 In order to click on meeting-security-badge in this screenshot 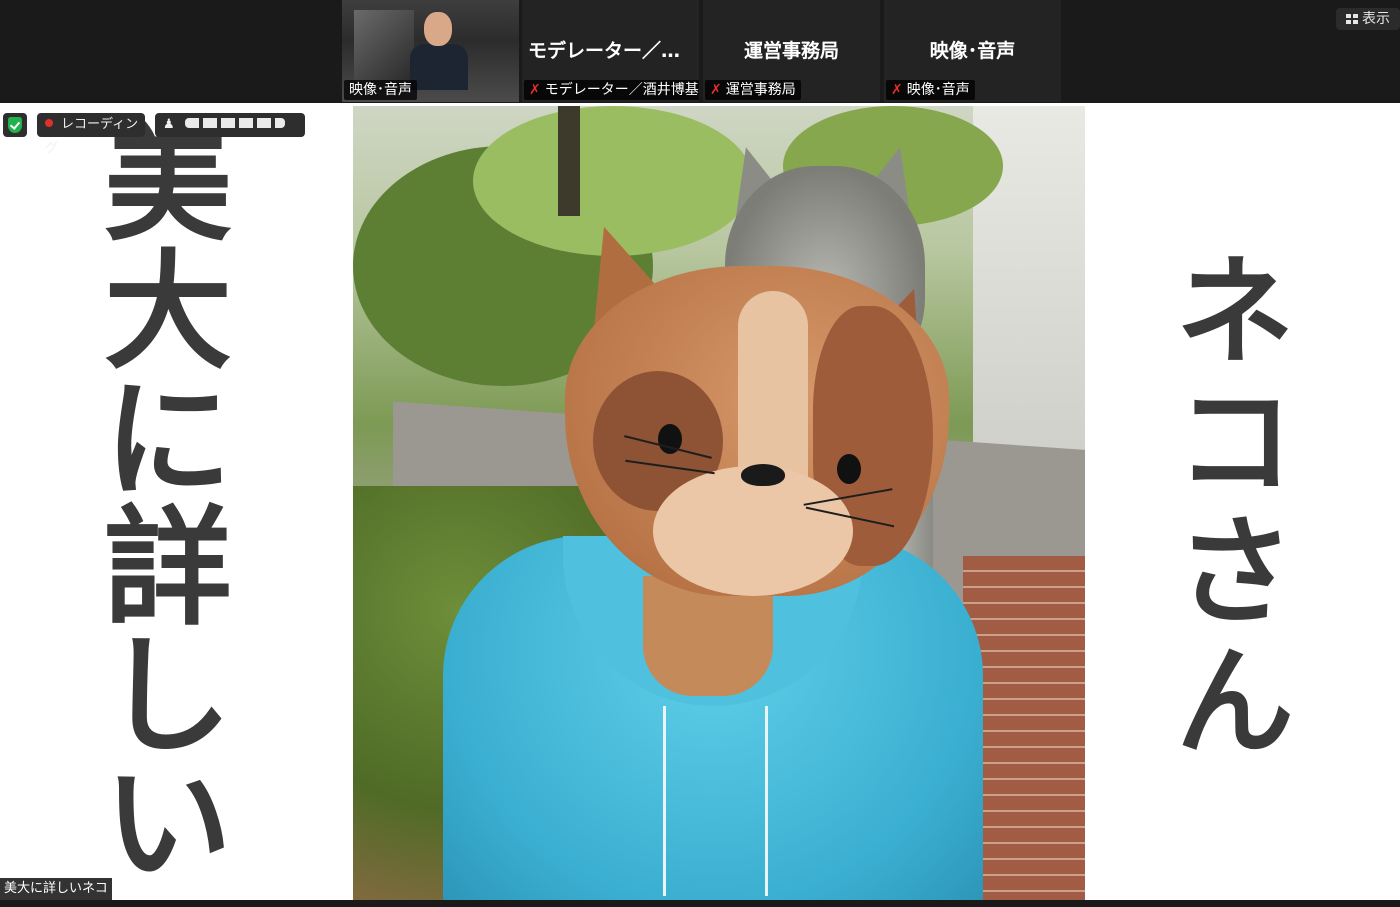, I will do `click(15, 125)`.